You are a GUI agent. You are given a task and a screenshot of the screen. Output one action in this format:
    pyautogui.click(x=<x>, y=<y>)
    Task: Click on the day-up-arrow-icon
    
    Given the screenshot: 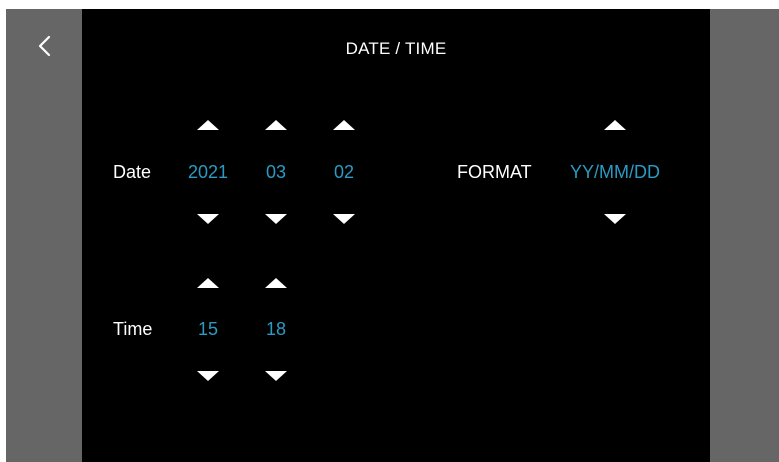 What is the action you would take?
    pyautogui.click(x=344, y=125)
    